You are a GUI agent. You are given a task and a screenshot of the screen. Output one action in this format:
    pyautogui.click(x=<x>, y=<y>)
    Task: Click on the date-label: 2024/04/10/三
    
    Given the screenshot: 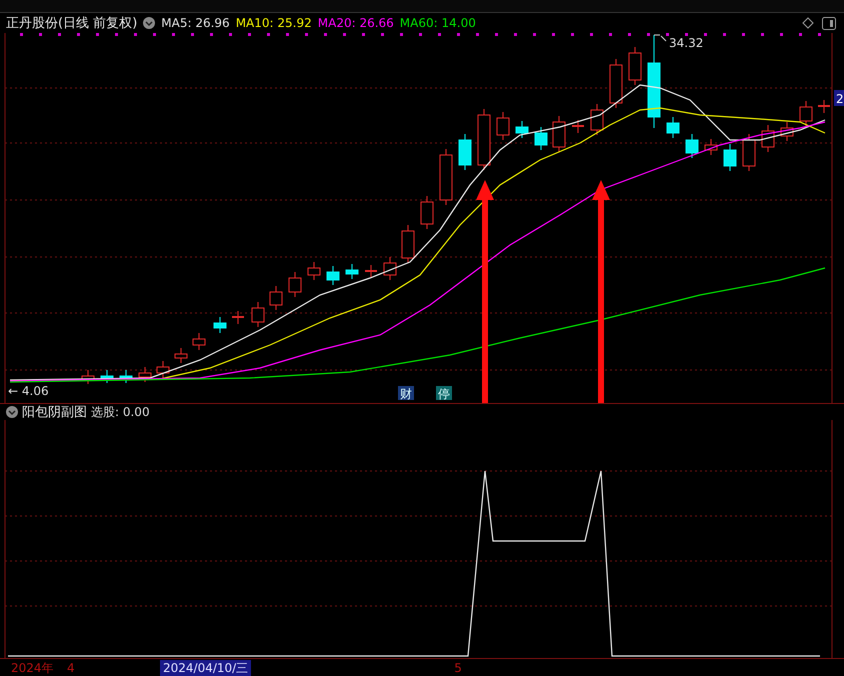 What is the action you would take?
    pyautogui.click(x=206, y=668)
    